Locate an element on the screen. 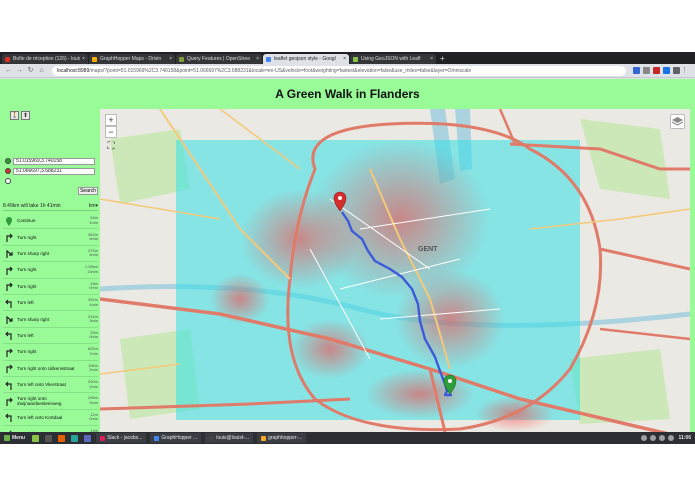  instruction-distance: 392m 4min is located at coordinates (90, 302).